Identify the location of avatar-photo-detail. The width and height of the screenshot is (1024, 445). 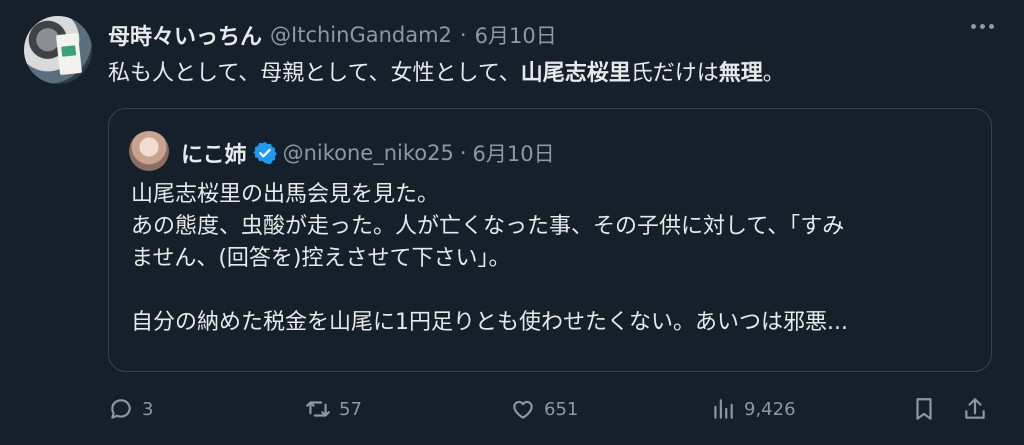
(69, 54).